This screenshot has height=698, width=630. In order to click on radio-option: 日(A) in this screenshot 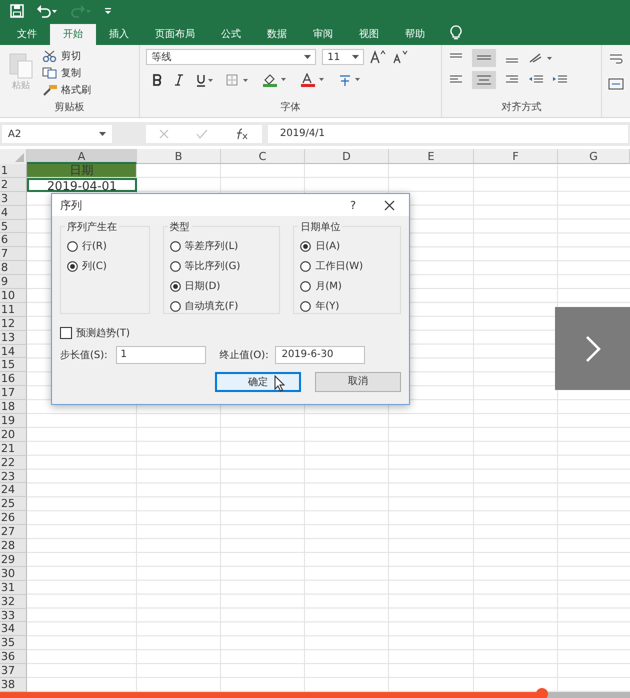, I will do `click(348, 246)`.